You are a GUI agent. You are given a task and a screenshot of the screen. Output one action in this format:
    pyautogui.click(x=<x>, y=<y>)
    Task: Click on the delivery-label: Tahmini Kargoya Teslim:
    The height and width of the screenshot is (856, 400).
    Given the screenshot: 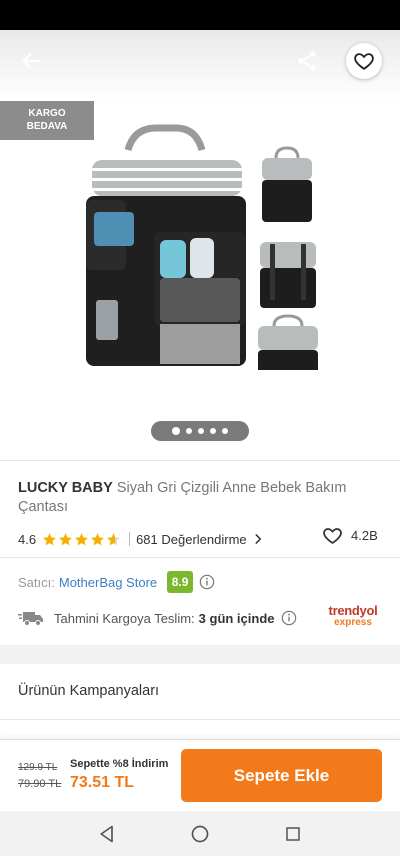 What is the action you would take?
    pyautogui.click(x=124, y=618)
    